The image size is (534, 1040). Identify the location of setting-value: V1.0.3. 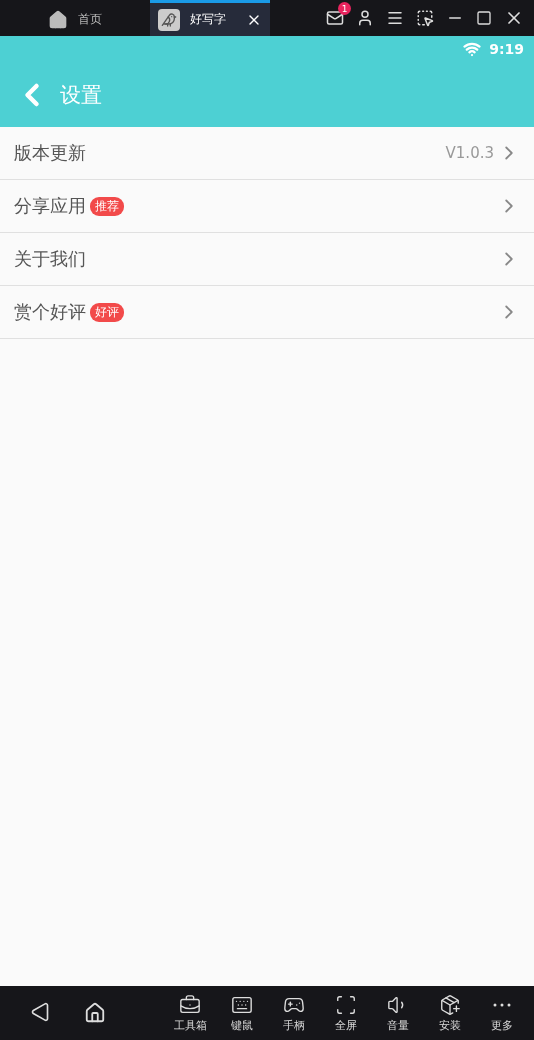
(469, 153).